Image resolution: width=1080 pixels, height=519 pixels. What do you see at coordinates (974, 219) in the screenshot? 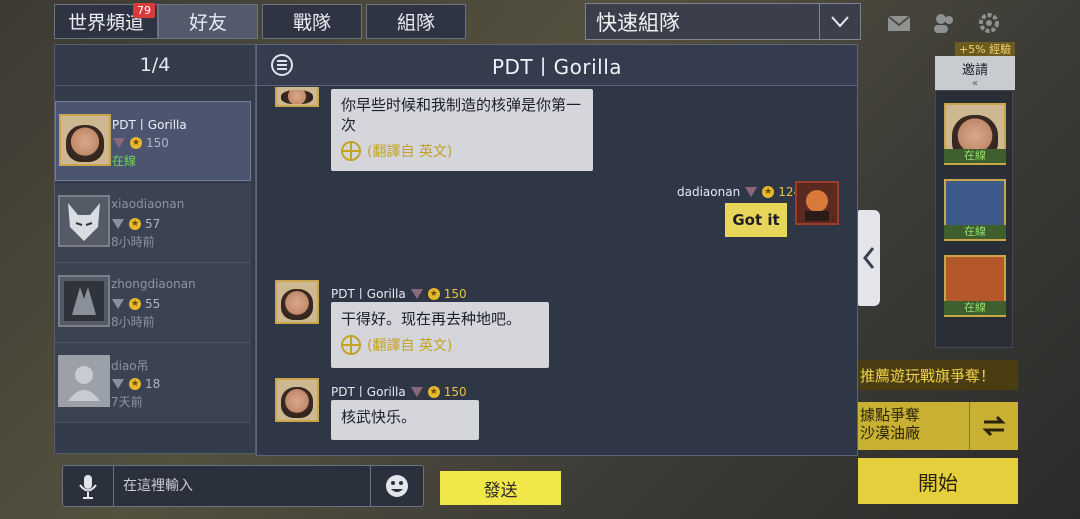
I see `team-slots: 在線 在線 在線` at bounding box center [974, 219].